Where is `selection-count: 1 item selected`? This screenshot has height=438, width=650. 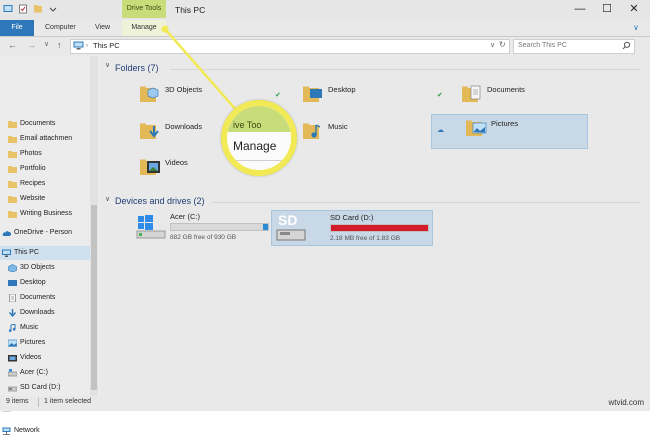
selection-count: 1 item selected is located at coordinates (68, 401).